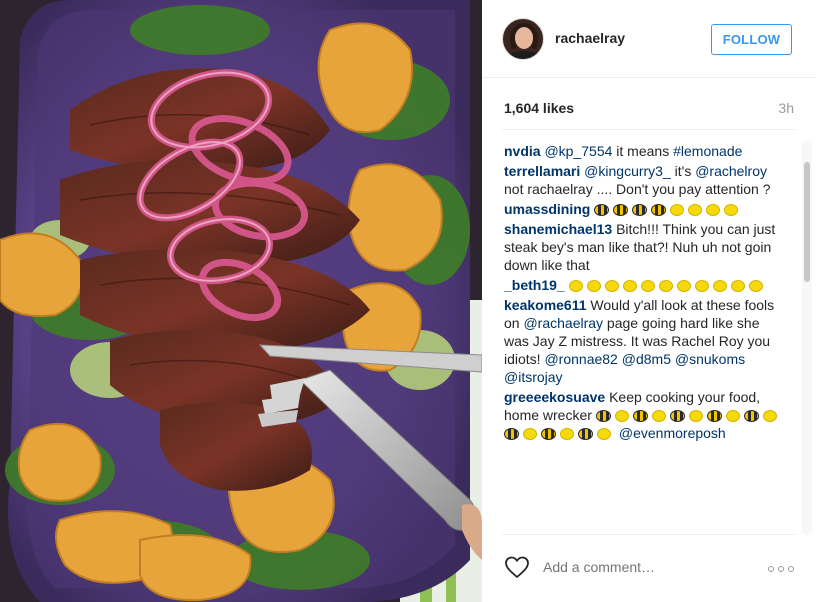 This screenshot has width=816, height=602. I want to click on comment-item: umassdining, so click(643, 209).